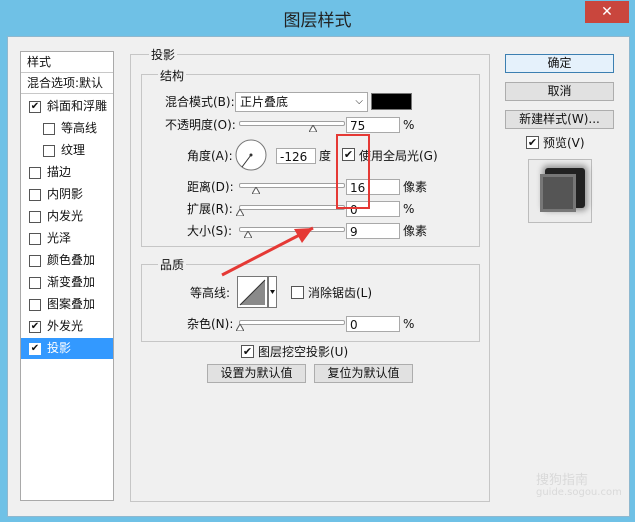 This screenshot has width=635, height=522. Describe the element at coordinates (267, 251) in the screenshot. I see `annotation-arrow` at that location.